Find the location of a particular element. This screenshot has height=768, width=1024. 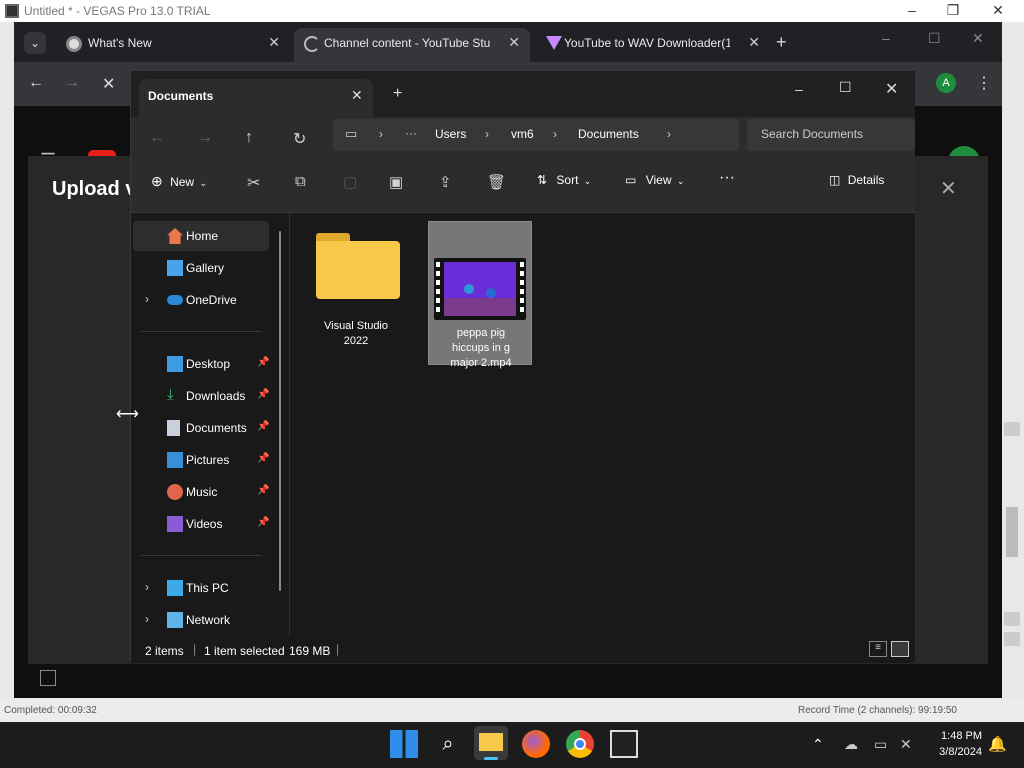

file-explorer-taskbar-button is located at coordinates (491, 743).